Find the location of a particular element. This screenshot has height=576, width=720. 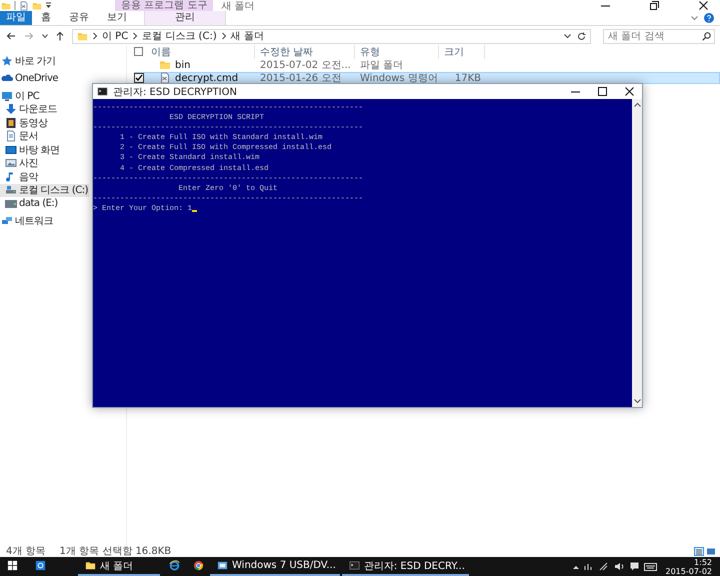

search-field: 새 폴더 검색 is located at coordinates (659, 36).